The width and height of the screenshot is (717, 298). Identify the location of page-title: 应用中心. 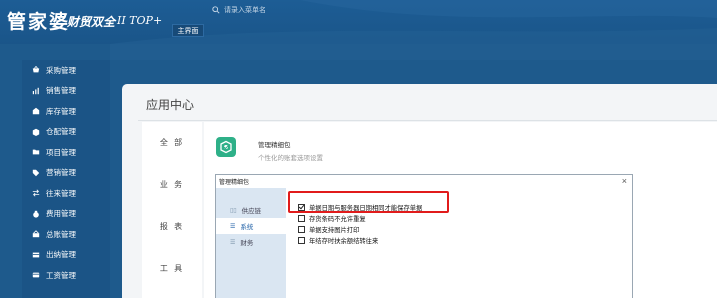
(170, 105).